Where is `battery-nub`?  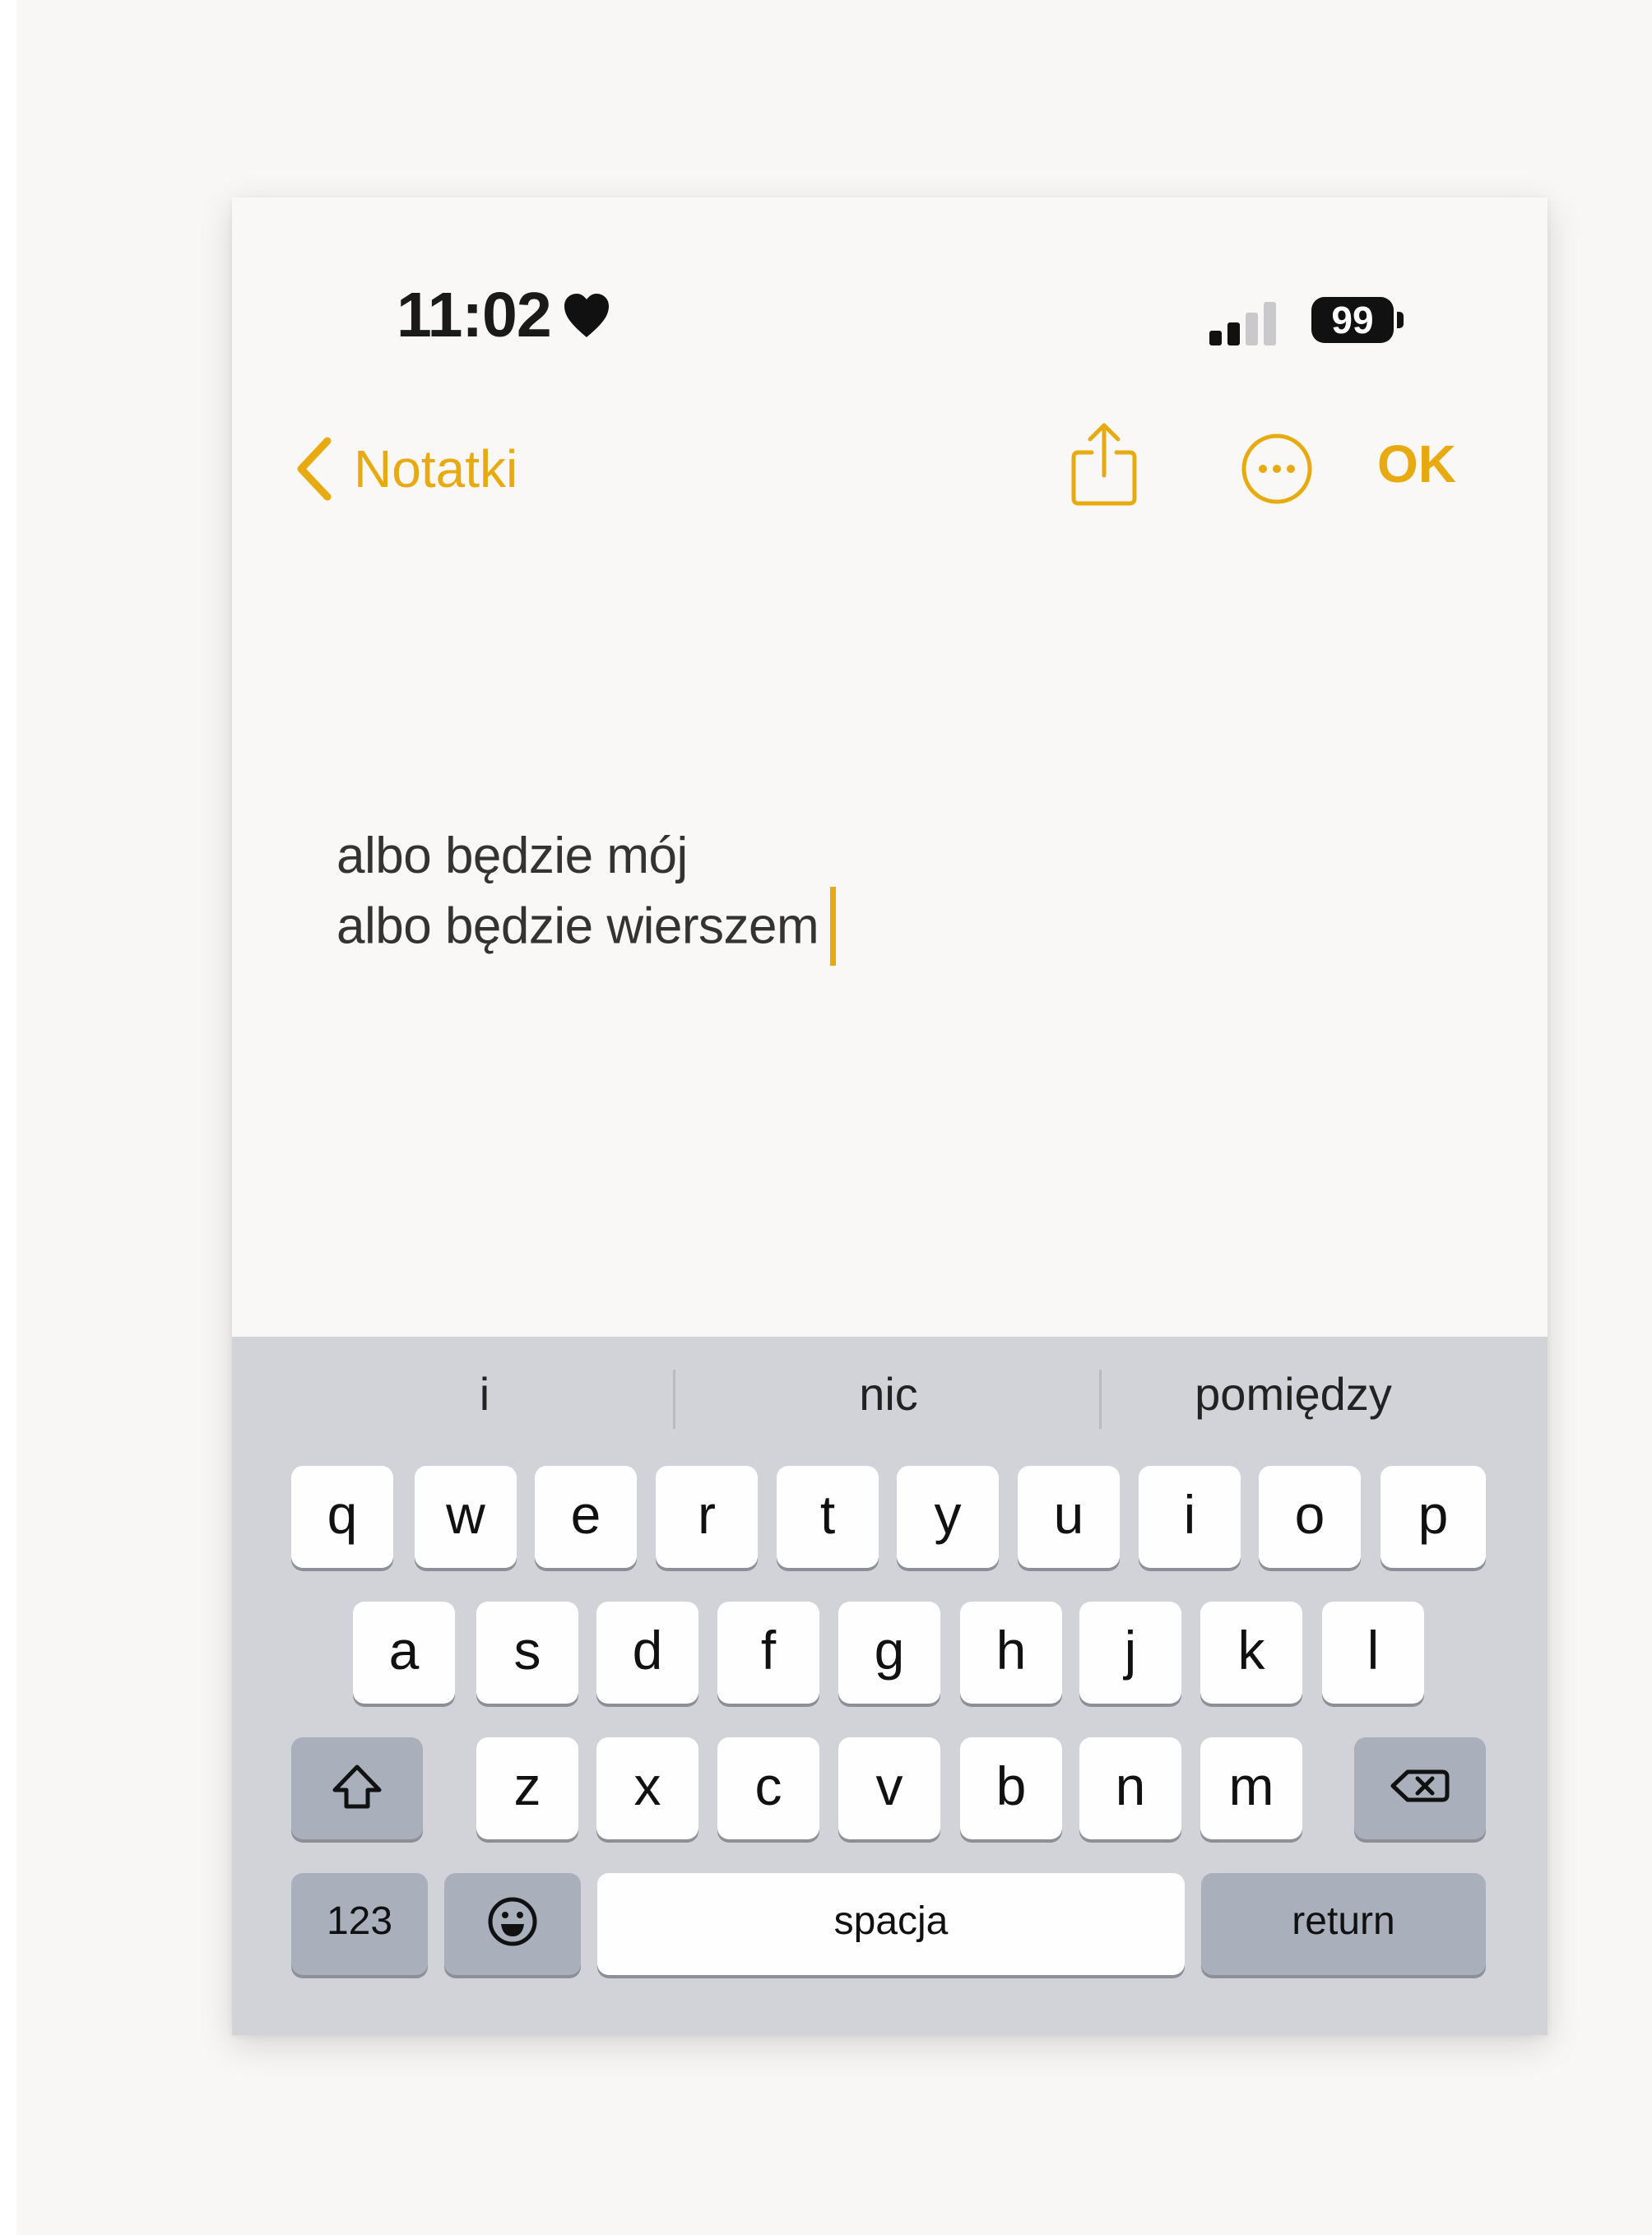 battery-nub is located at coordinates (1401, 320).